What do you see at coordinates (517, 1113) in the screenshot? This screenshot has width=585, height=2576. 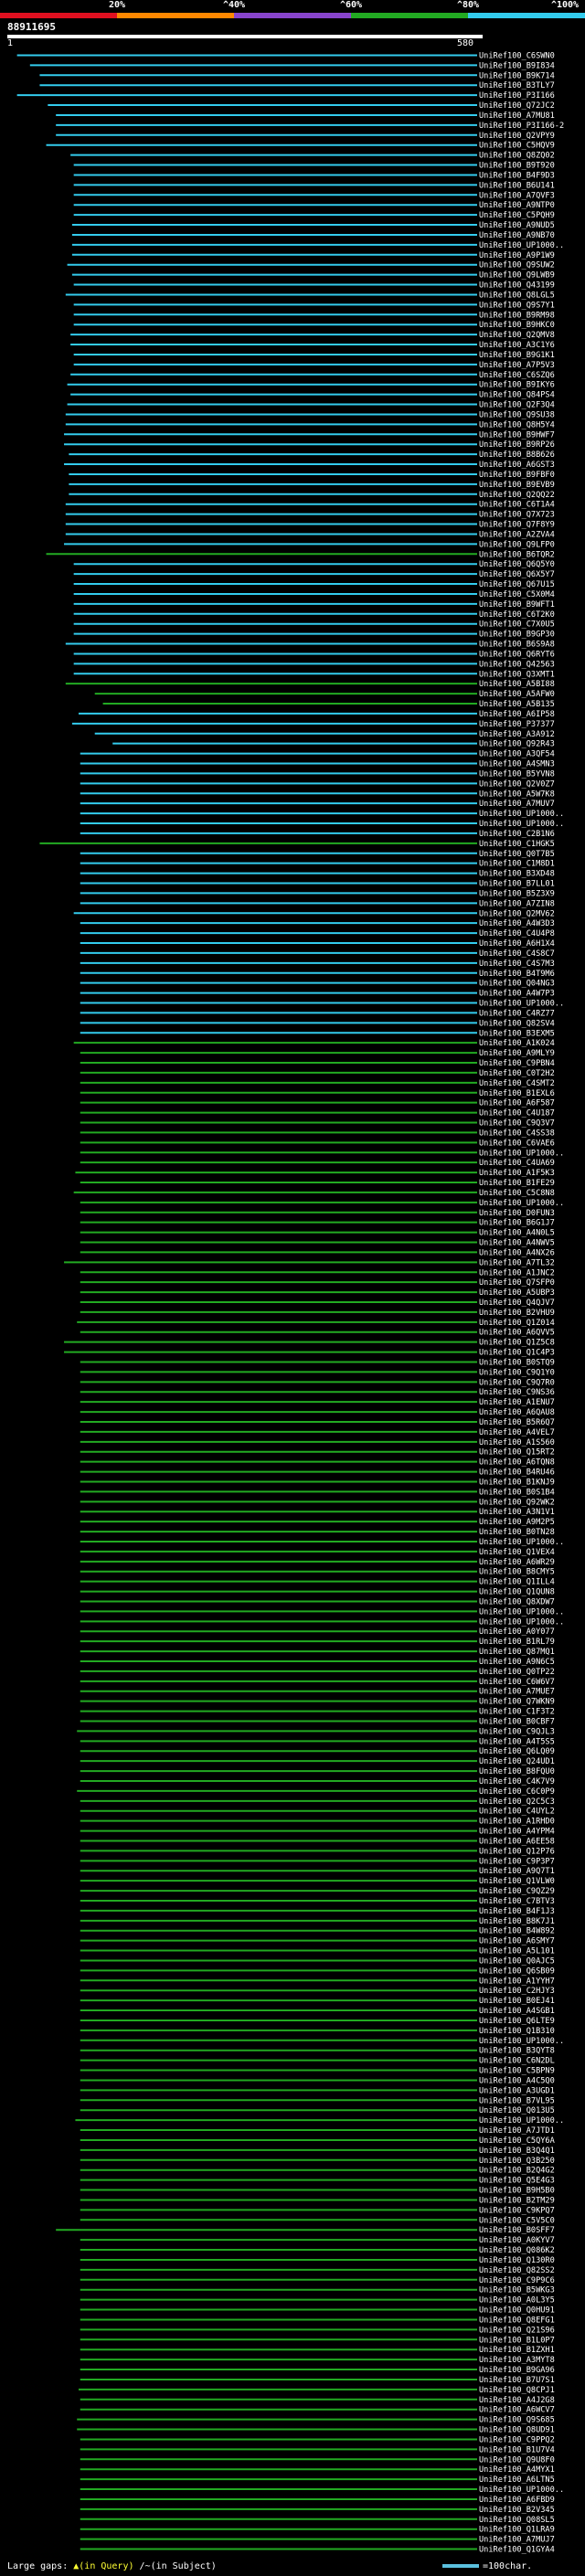 I see `hit-label: UniRef100_C4U187` at bounding box center [517, 1113].